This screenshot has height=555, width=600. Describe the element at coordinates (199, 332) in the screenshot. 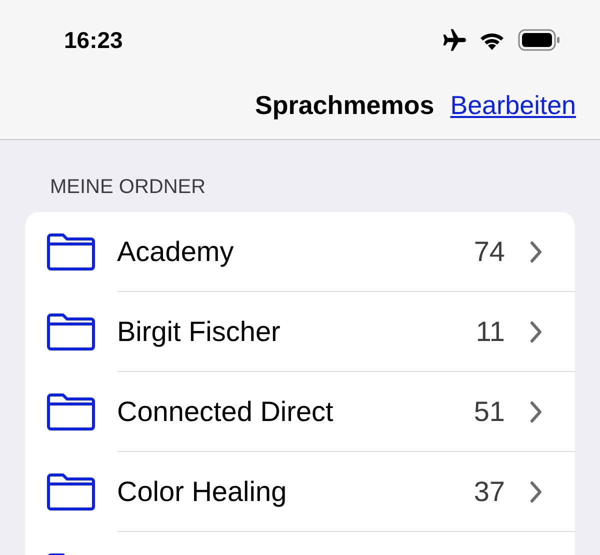

I see `folder-name: Birgit Fischer` at that location.